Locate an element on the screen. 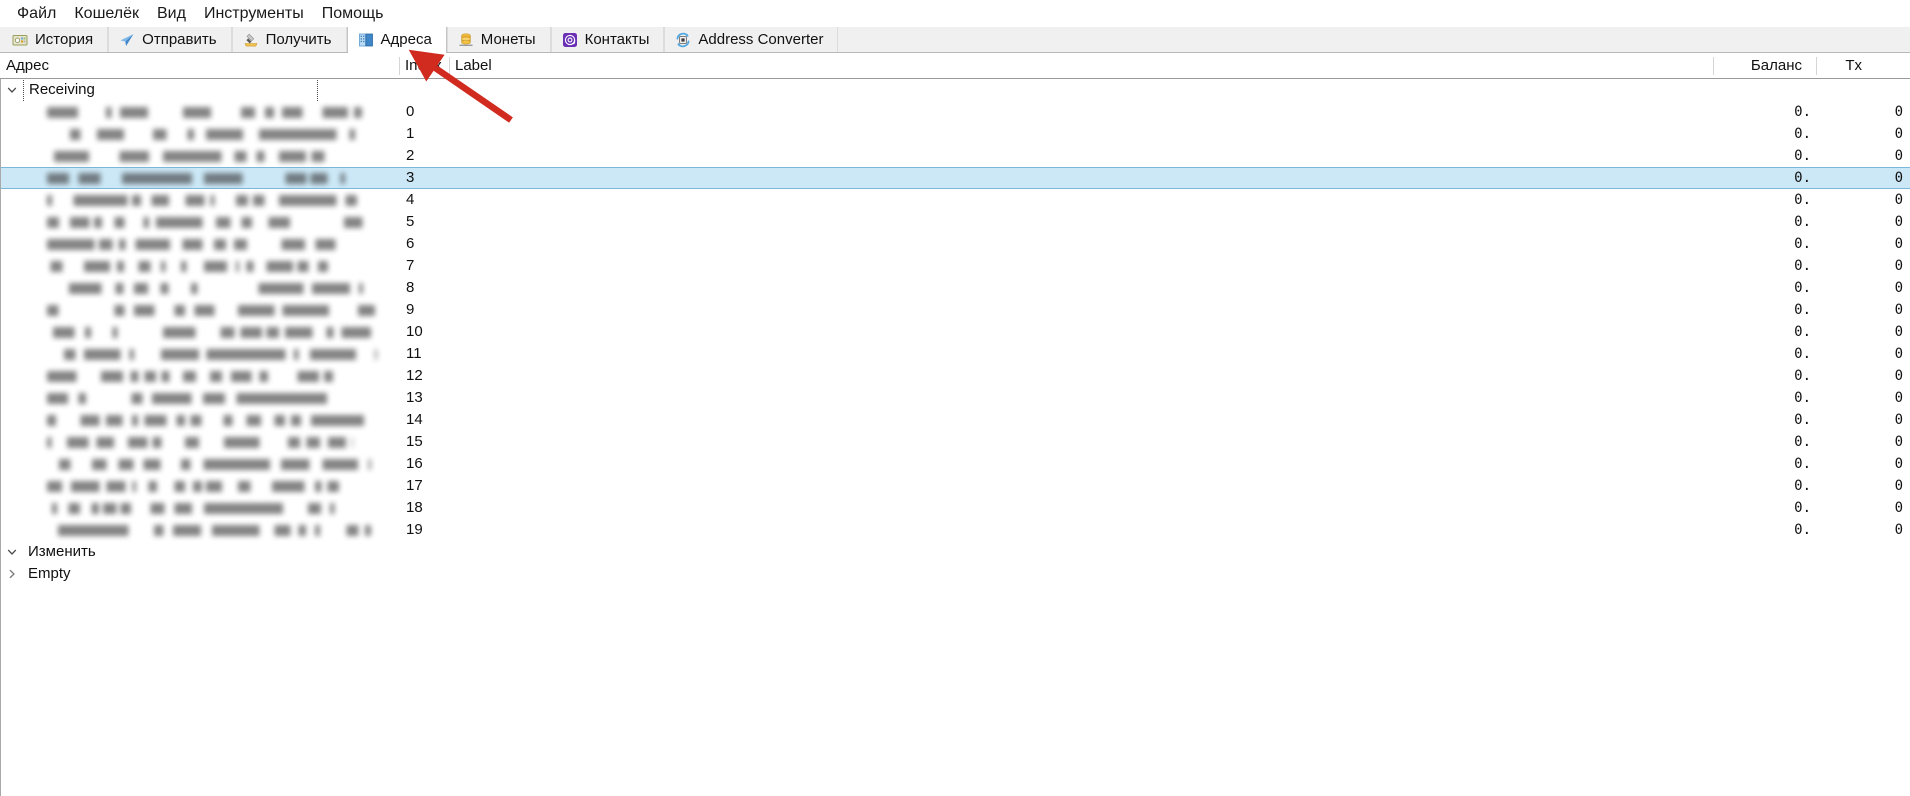  cell-index: 12 is located at coordinates (414, 375).